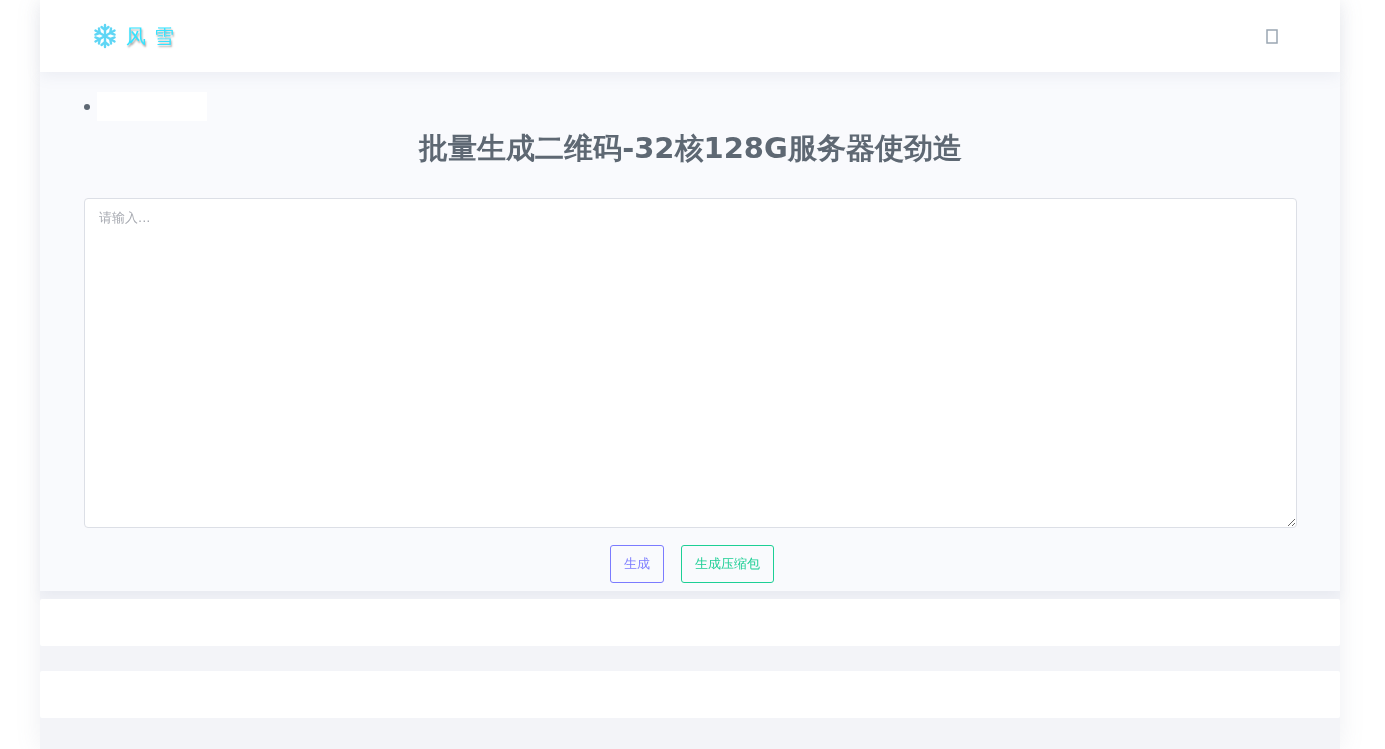 The height and width of the screenshot is (749, 1385). What do you see at coordinates (87, 106) in the screenshot?
I see `bullet-icon` at bounding box center [87, 106].